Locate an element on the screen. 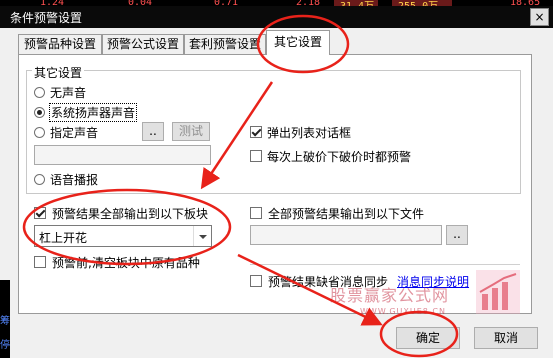 This screenshot has width=553, height=358. watermark-logo is located at coordinates (498, 292).